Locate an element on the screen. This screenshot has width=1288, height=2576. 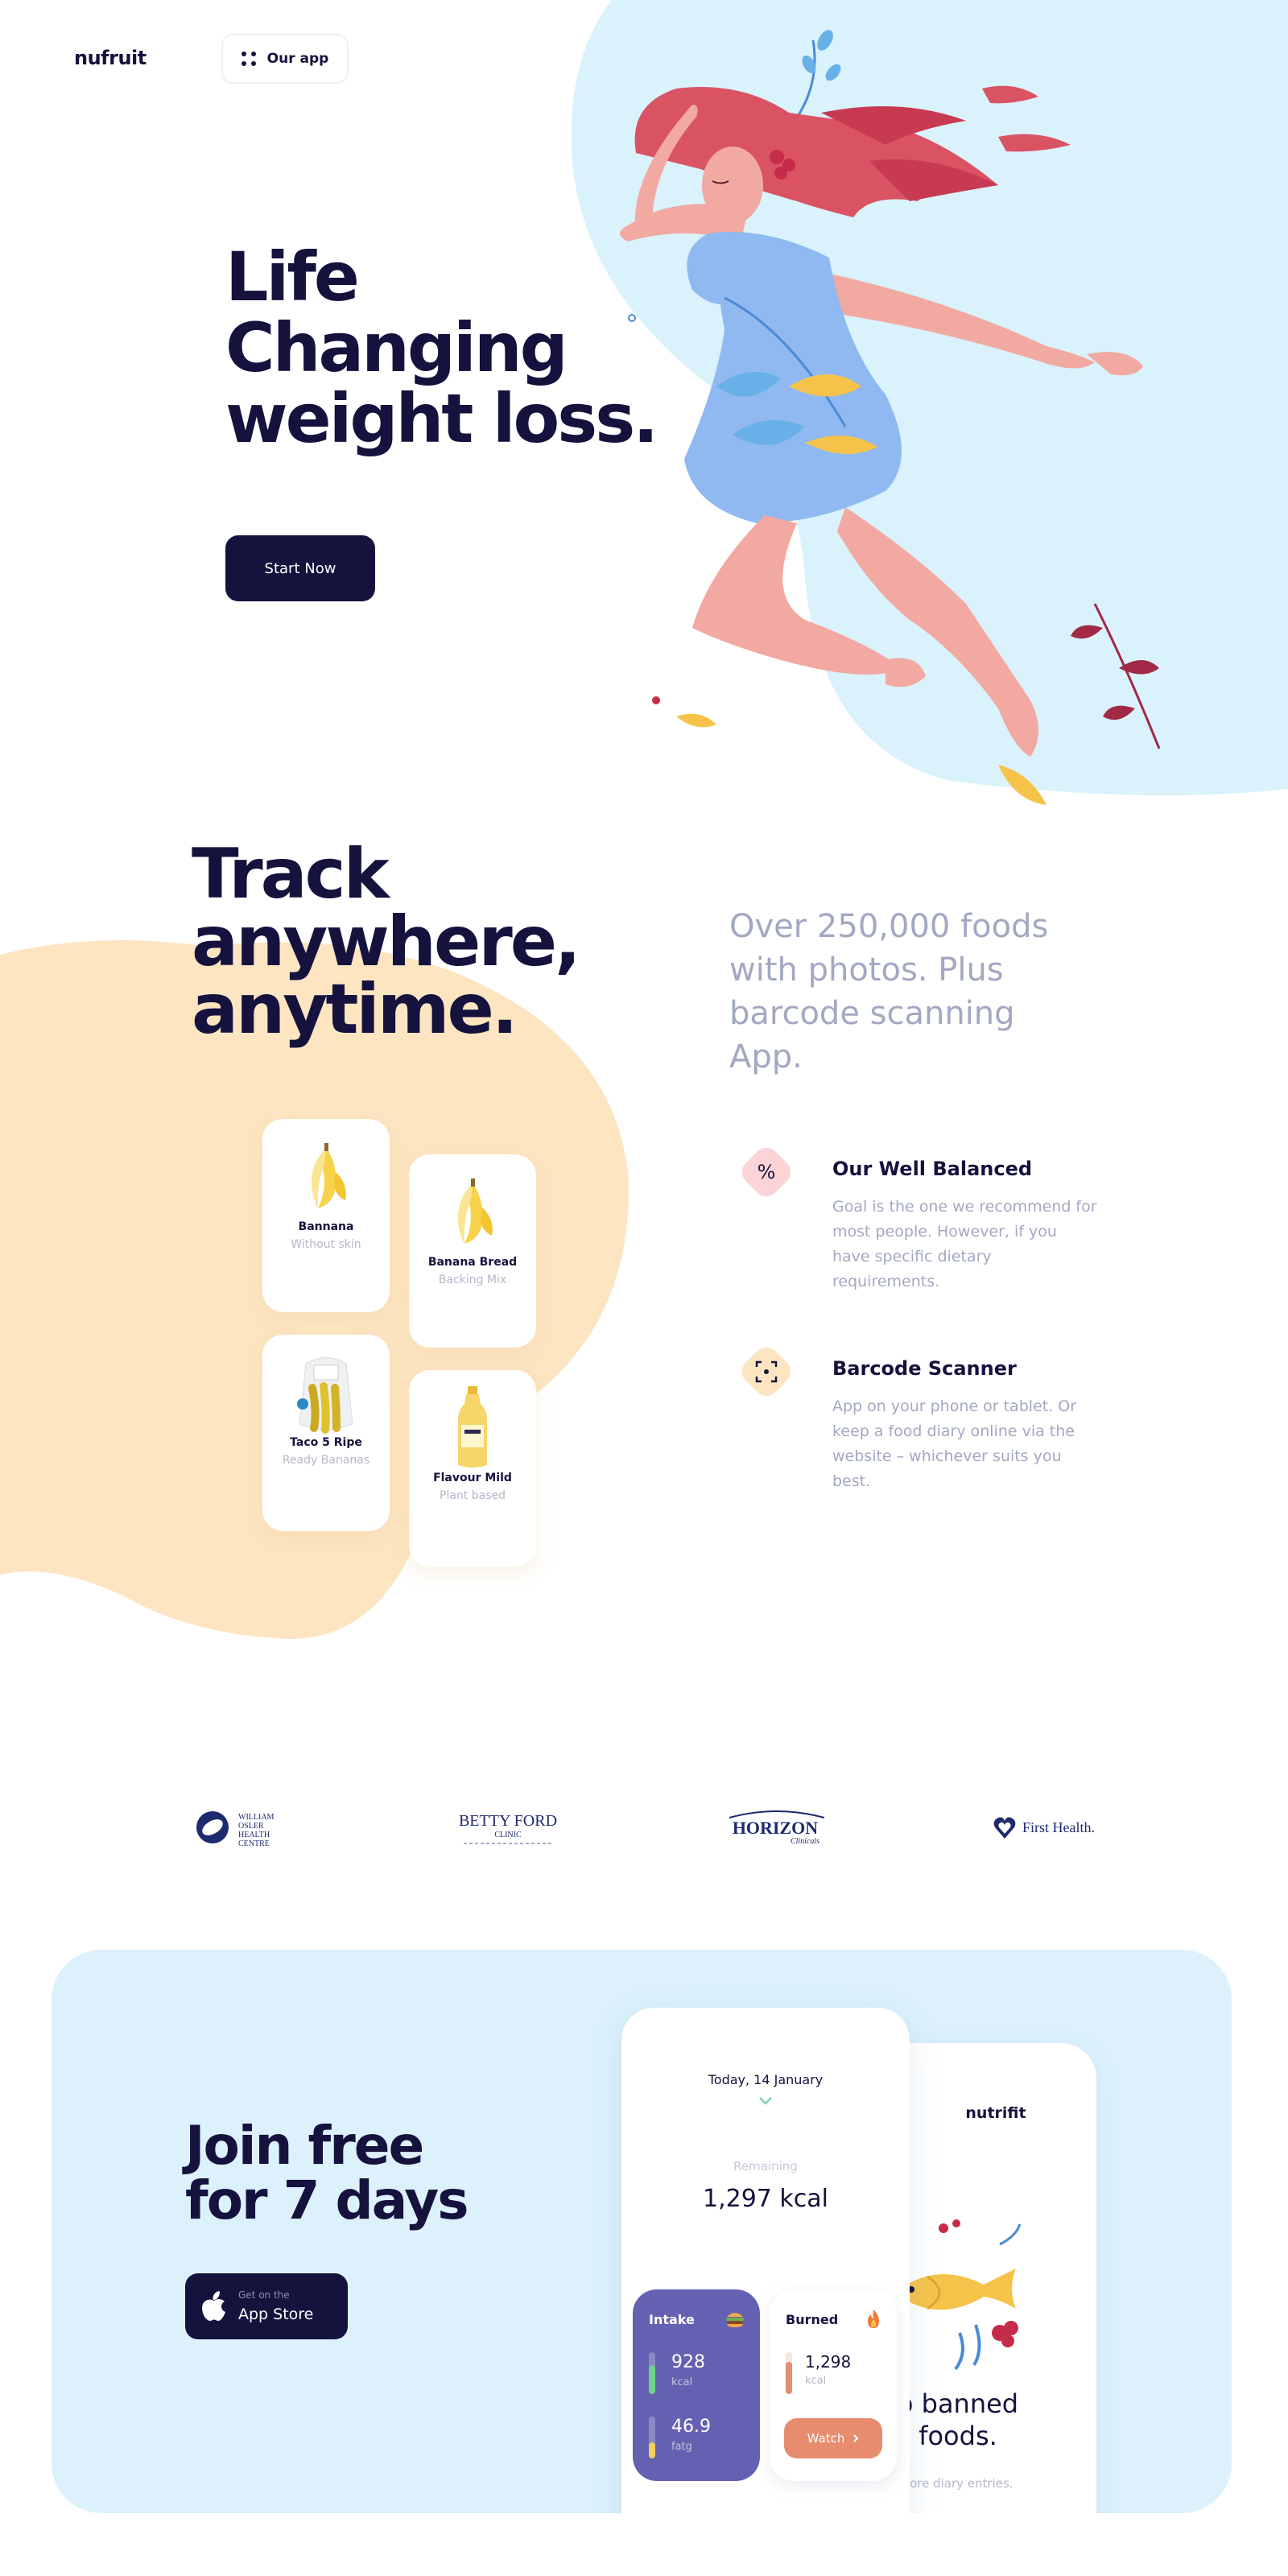
watch-button: Watch is located at coordinates (833, 2438).